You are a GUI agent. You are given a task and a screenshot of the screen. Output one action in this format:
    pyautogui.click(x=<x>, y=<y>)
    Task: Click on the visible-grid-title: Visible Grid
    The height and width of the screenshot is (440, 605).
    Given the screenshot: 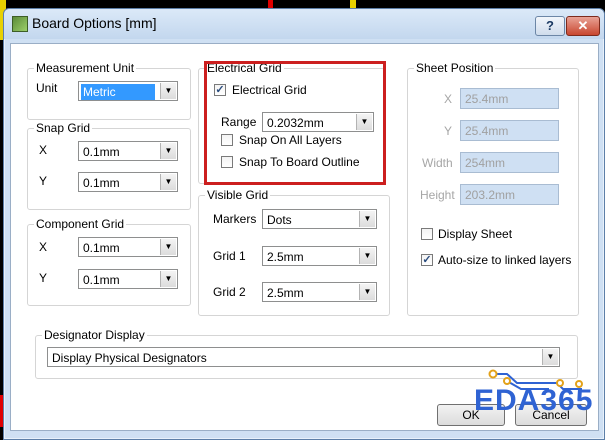 What is the action you would take?
    pyautogui.click(x=238, y=195)
    